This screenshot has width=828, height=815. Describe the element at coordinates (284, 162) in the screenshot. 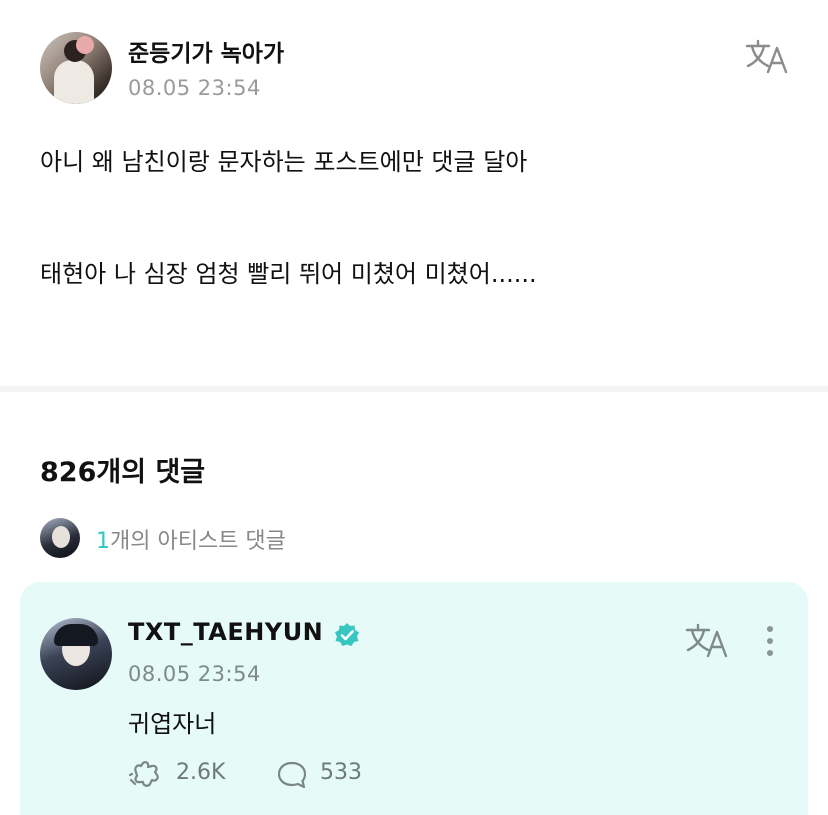

I see `post-body-line: 아니 왜 남친이랑 문자하는 포스트에만 댓글 달아` at that location.